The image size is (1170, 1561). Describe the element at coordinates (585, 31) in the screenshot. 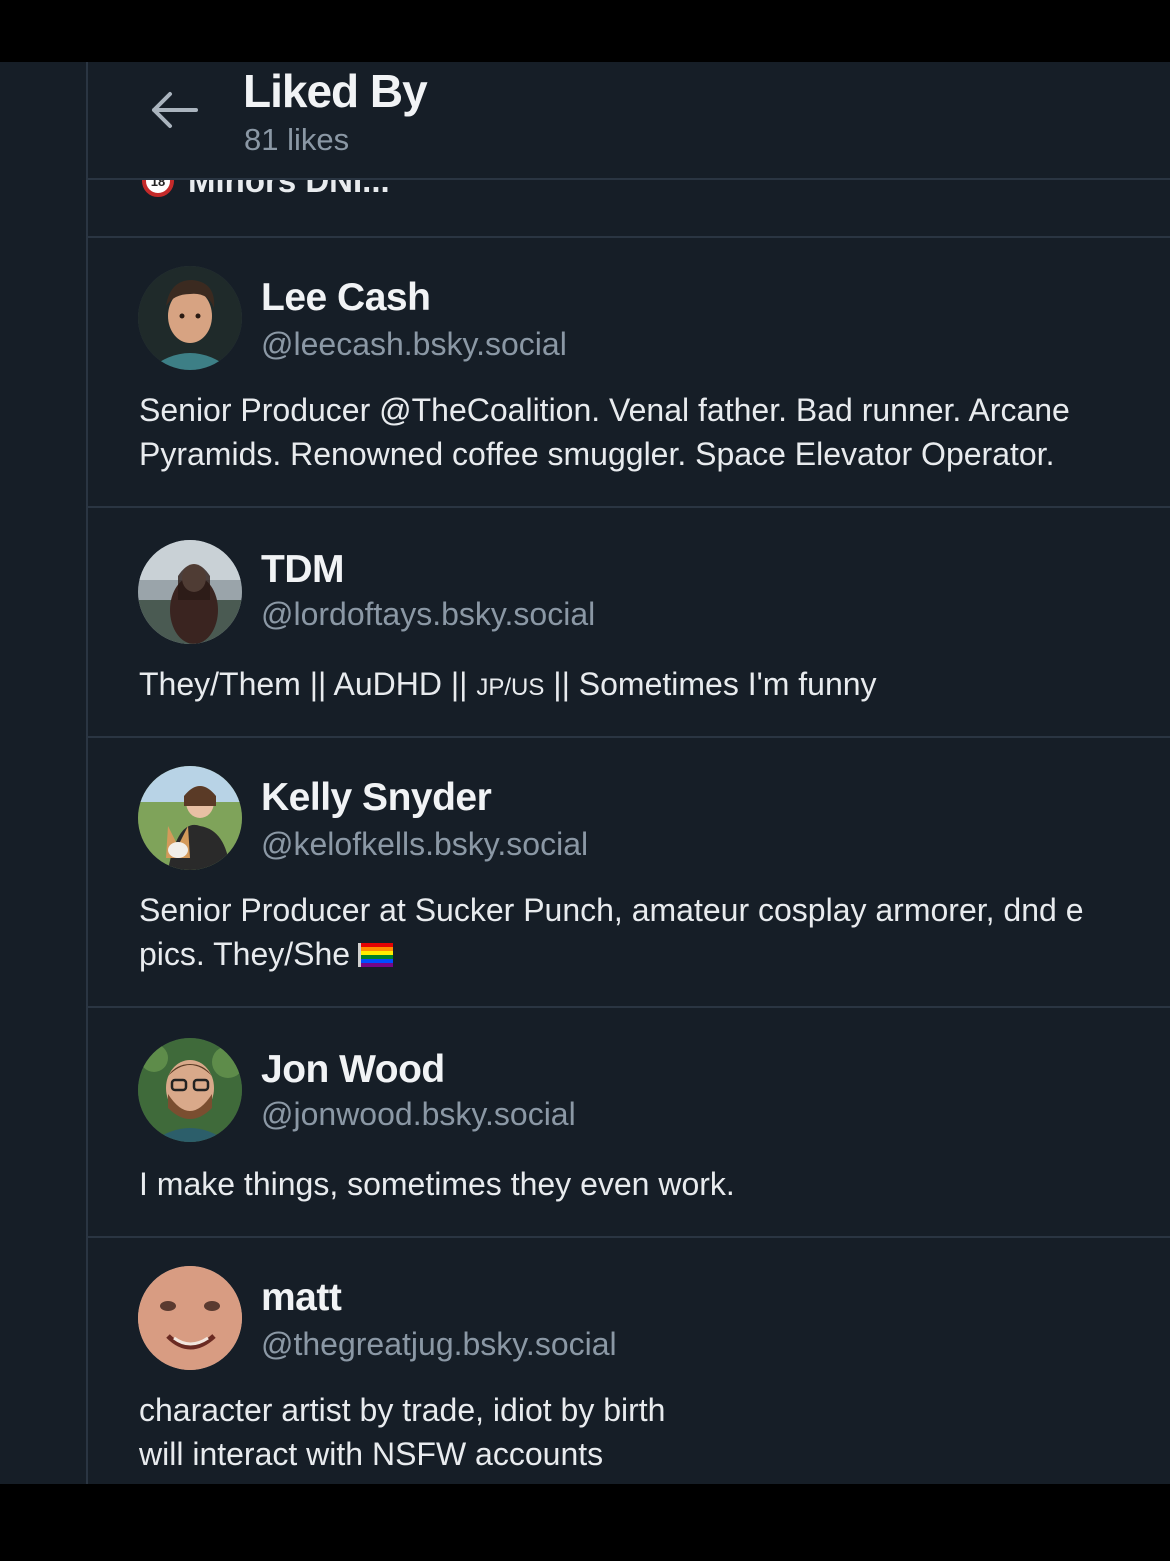

I see `top-letterbox` at that location.